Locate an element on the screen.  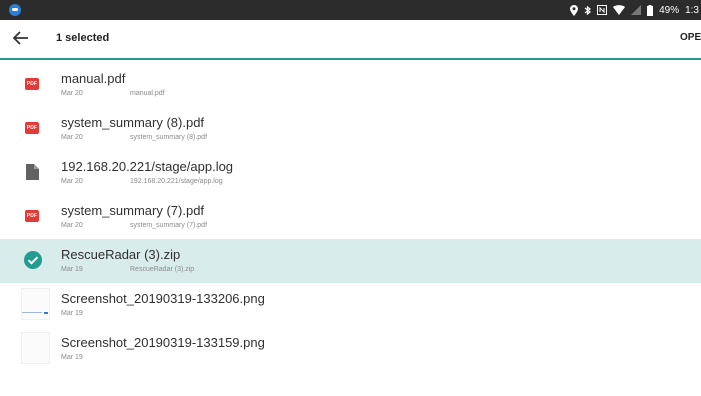
wifi-icon is located at coordinates (619, 10).